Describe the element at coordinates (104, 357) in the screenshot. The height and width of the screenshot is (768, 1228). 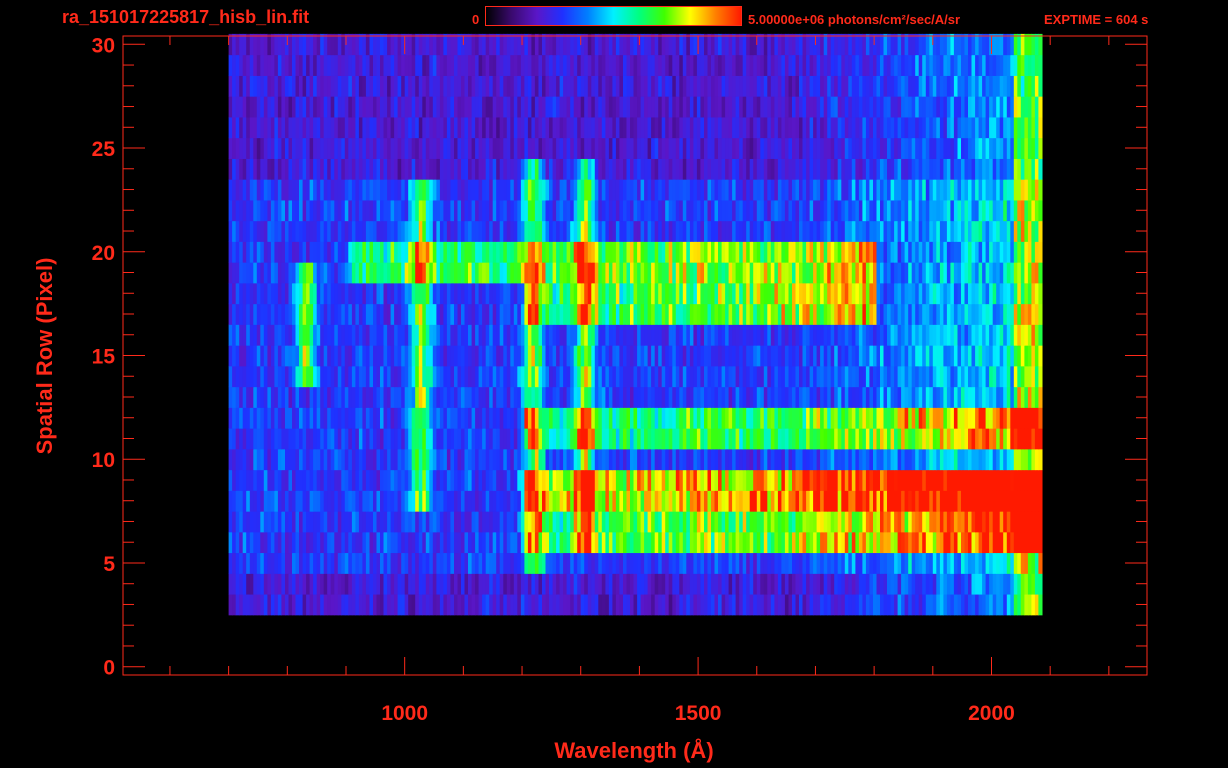
I see `y-tick-label: 15` at that location.